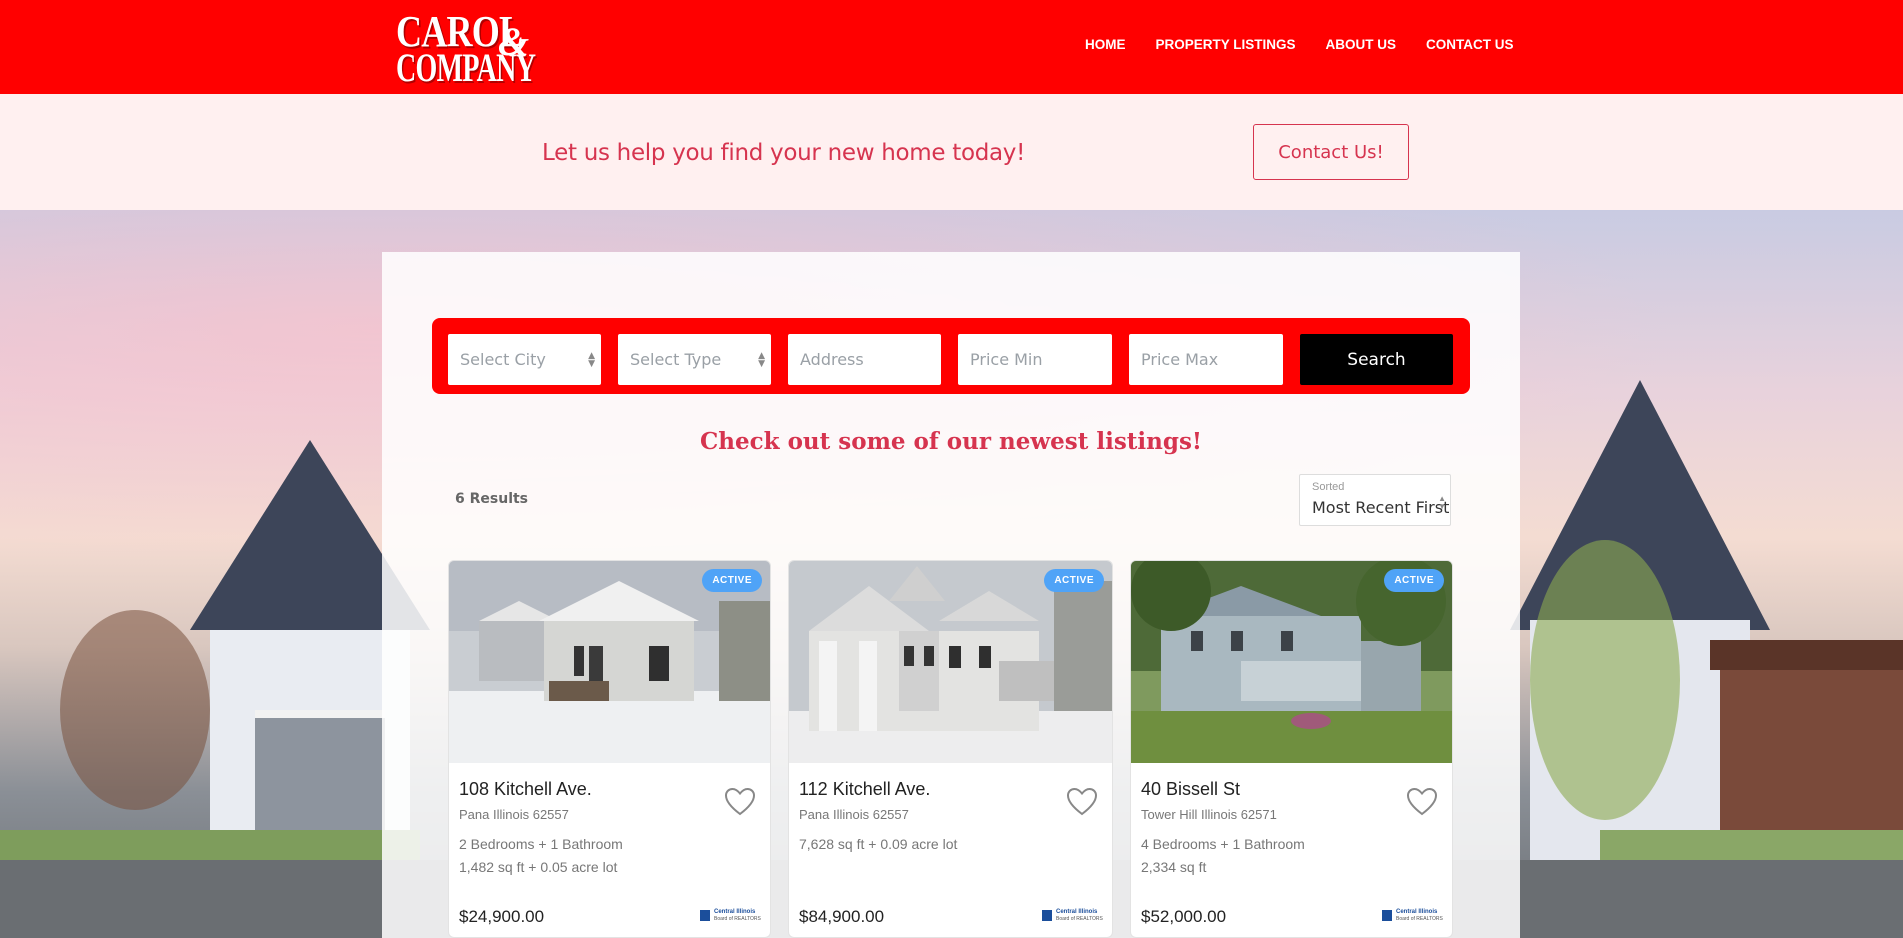 The height and width of the screenshot is (938, 1903). What do you see at coordinates (1006, 359) in the screenshot?
I see `price-min-placeholder: Price Min` at bounding box center [1006, 359].